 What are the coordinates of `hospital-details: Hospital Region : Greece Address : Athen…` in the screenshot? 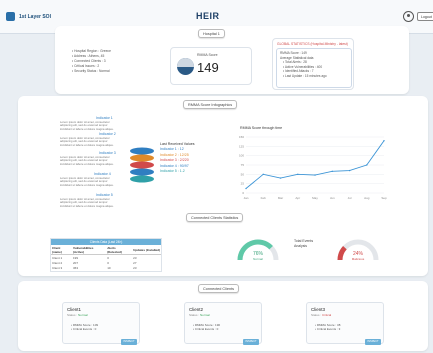 It's located at (91, 61).